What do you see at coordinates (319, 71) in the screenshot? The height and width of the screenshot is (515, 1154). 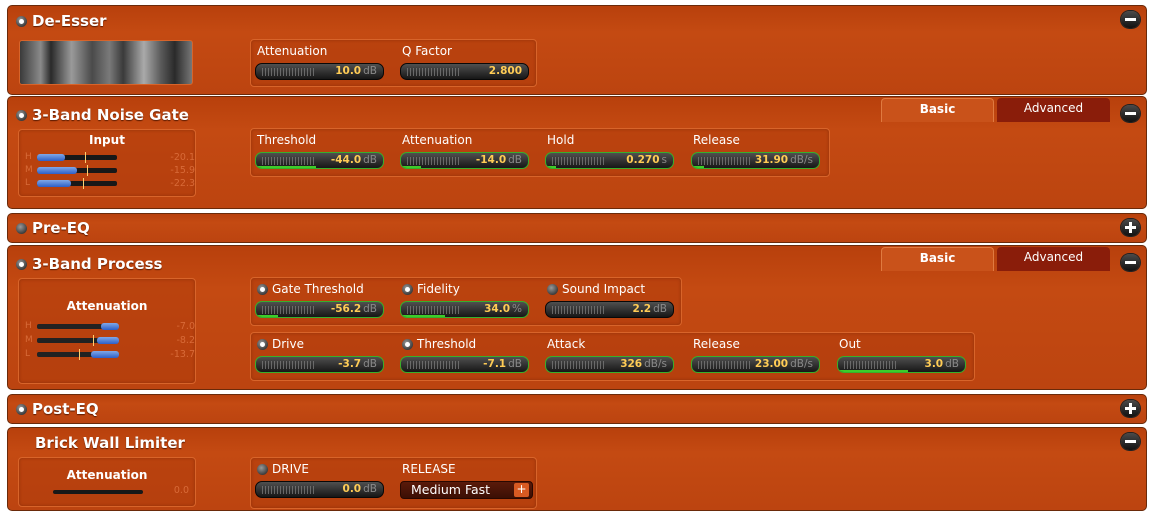 I see `attenuation-slider: 10.0 dB` at bounding box center [319, 71].